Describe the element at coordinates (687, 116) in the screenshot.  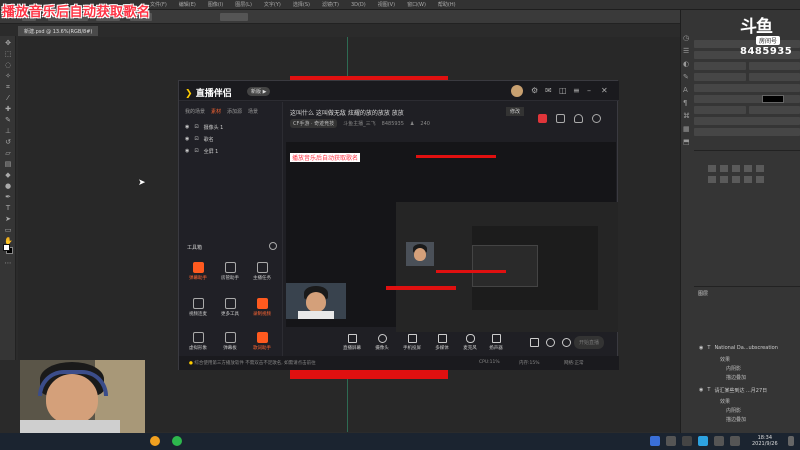
I see `glyphs-panel-icon: ⌘` at that location.